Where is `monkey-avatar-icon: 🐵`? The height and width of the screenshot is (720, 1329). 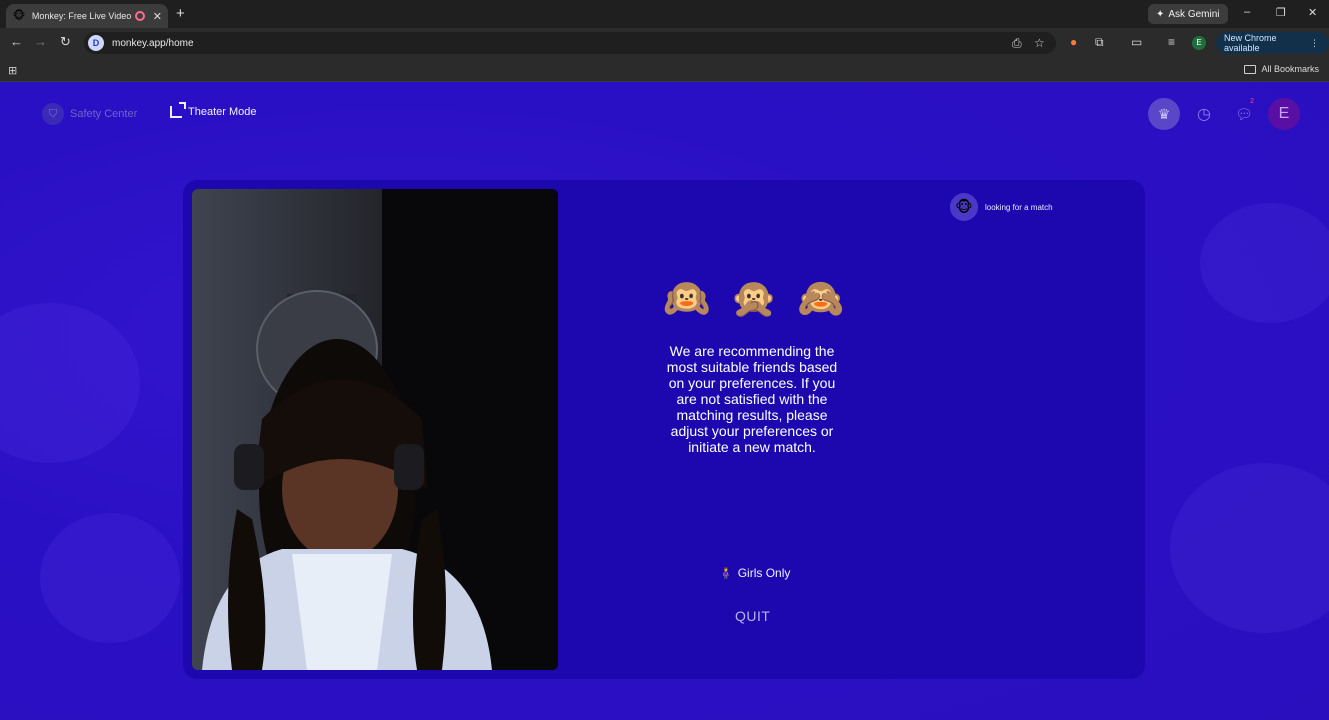 monkey-avatar-icon: 🐵 is located at coordinates (964, 207).